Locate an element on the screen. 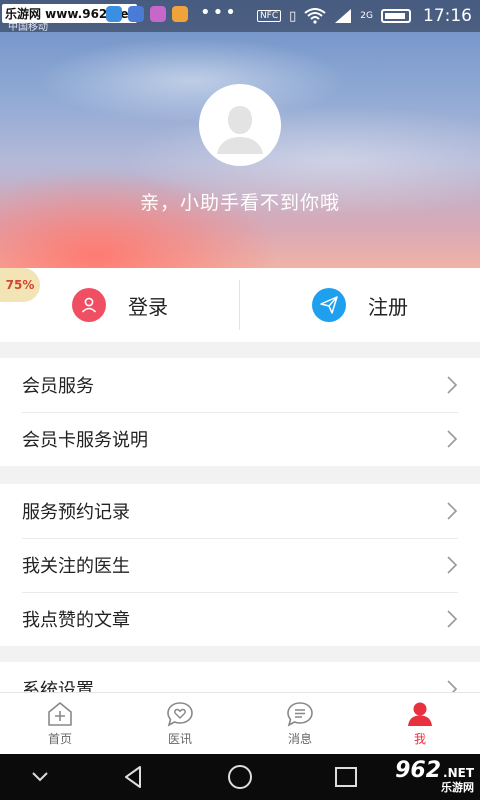 The image size is (480, 800). floating-speed-badge: 75% is located at coordinates (20, 285).